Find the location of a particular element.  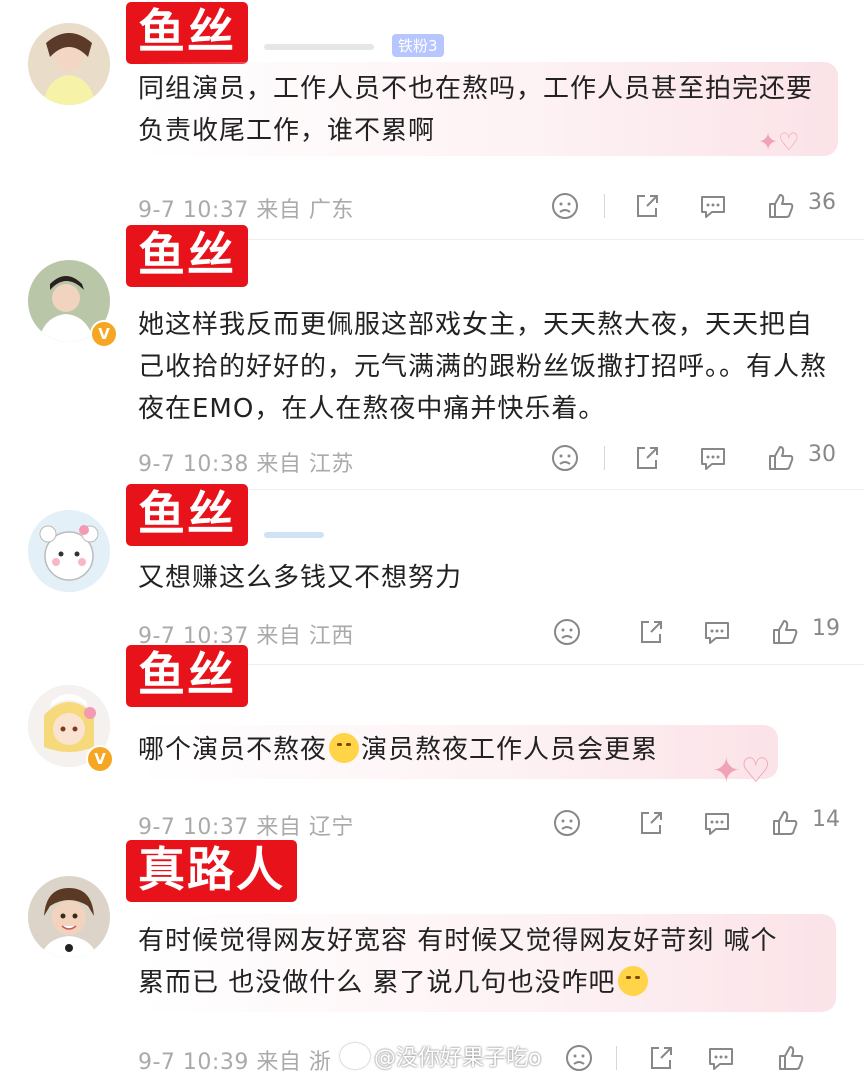

comment-meta: 9-7 10:37 来自 广东 is located at coordinates (246, 208).